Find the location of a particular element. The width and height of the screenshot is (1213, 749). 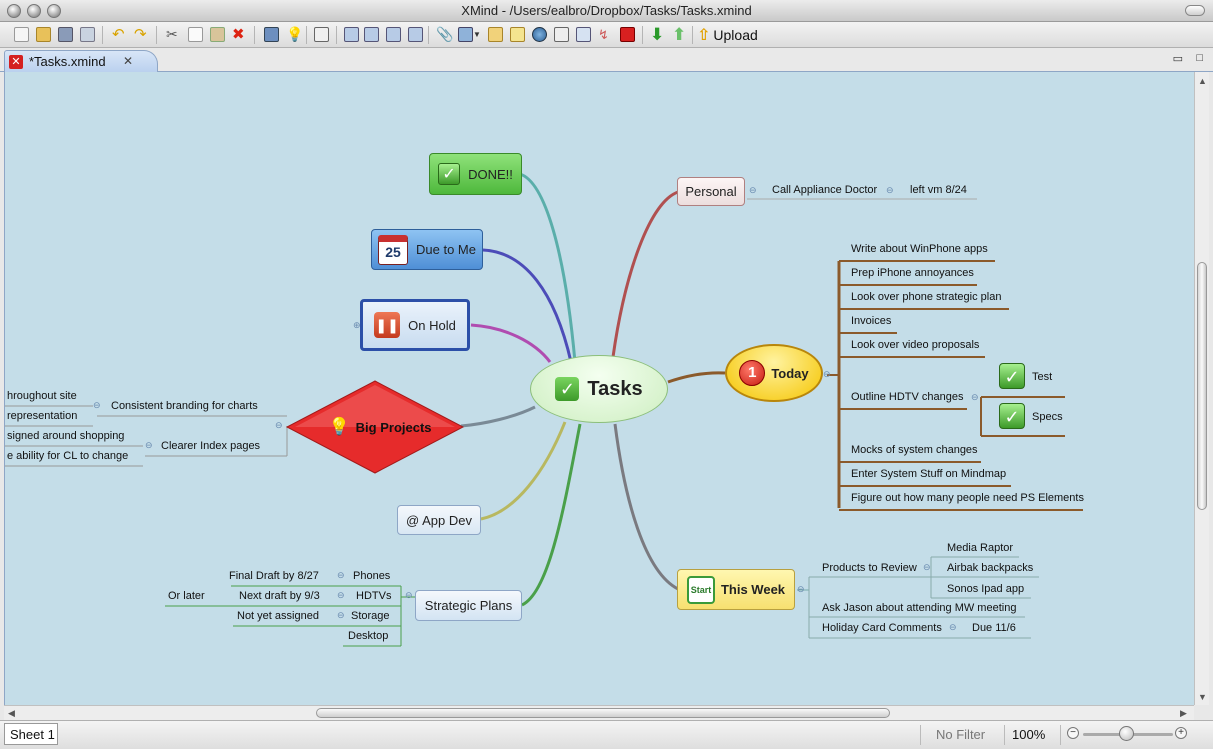

paste-icon is located at coordinates (217, 34).